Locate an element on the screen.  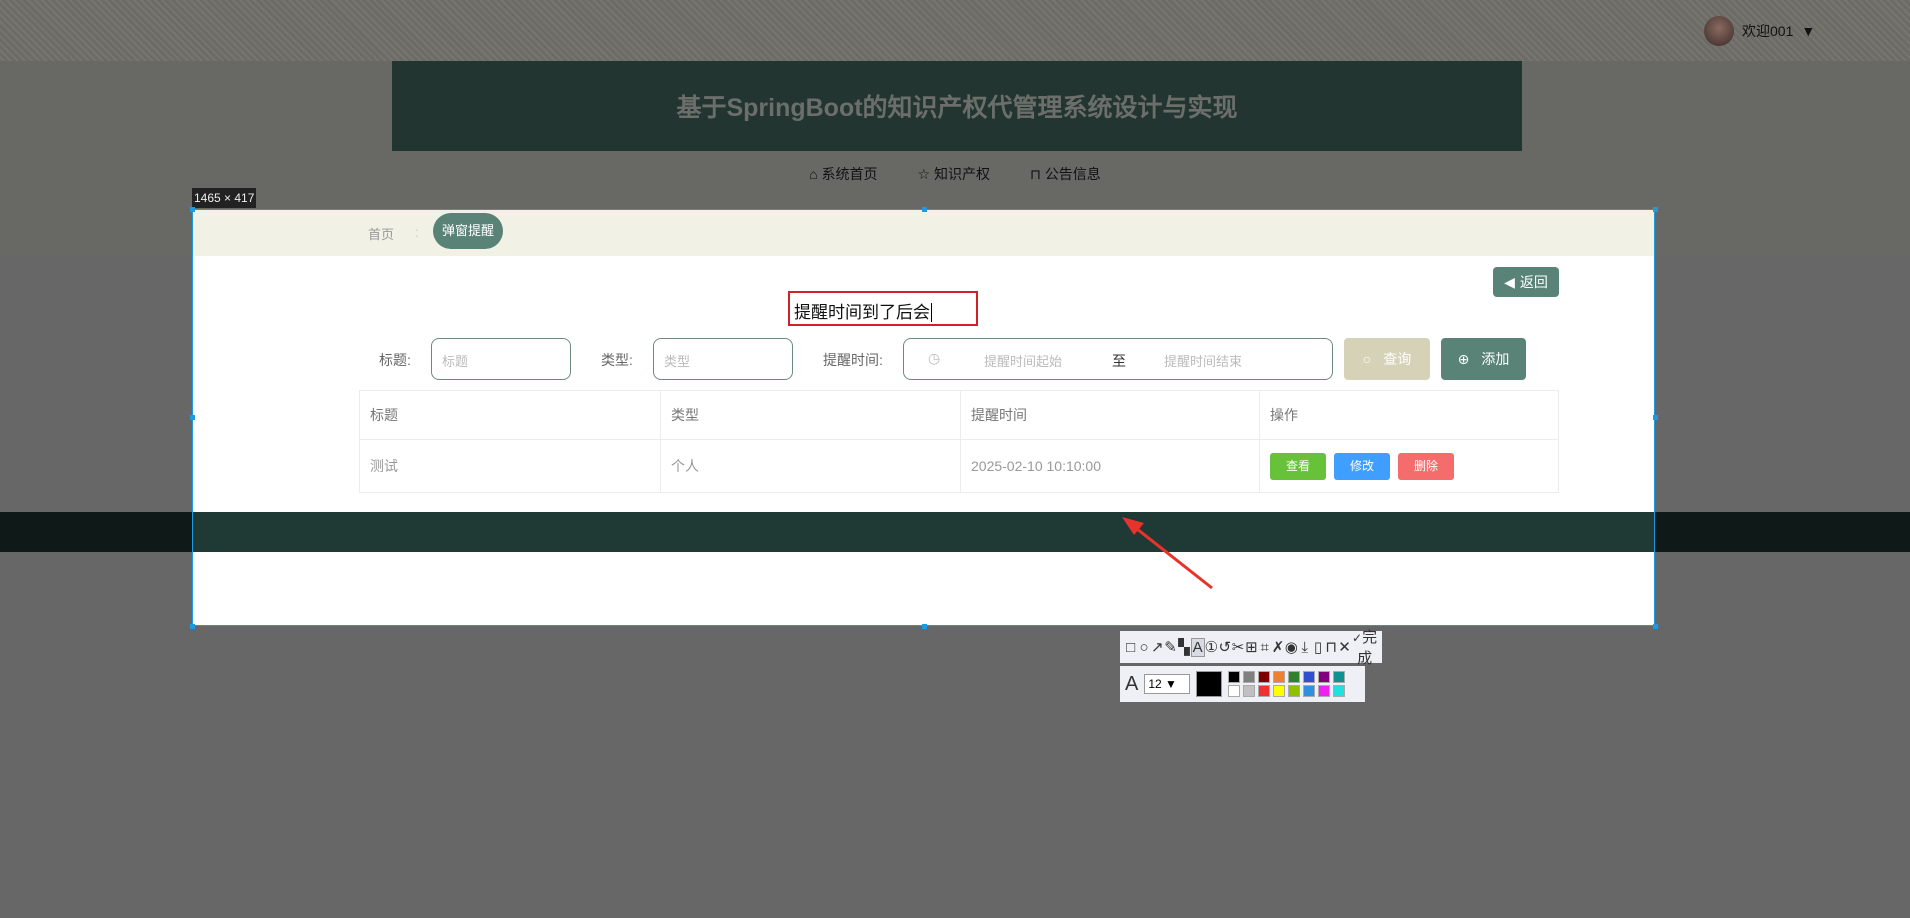
text-icon: A is located at coordinates (1197, 647).